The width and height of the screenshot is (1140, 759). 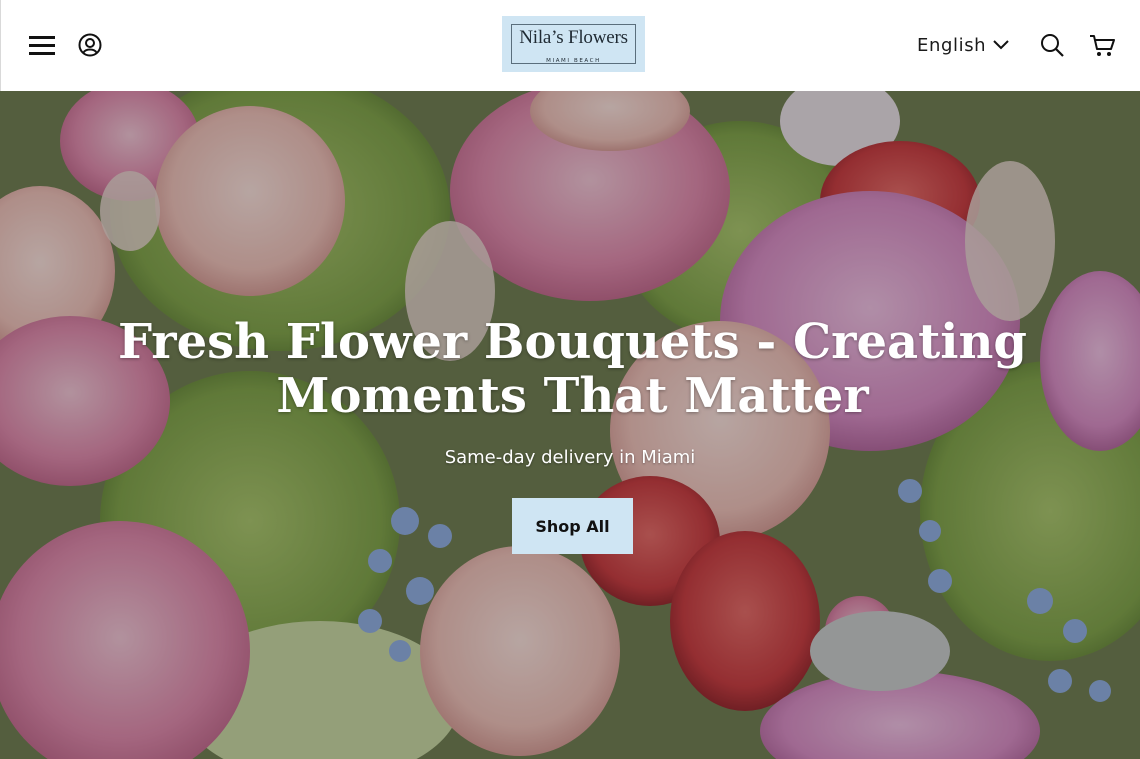 I want to click on logo-location: MIAMI BEACH, so click(x=573, y=61).